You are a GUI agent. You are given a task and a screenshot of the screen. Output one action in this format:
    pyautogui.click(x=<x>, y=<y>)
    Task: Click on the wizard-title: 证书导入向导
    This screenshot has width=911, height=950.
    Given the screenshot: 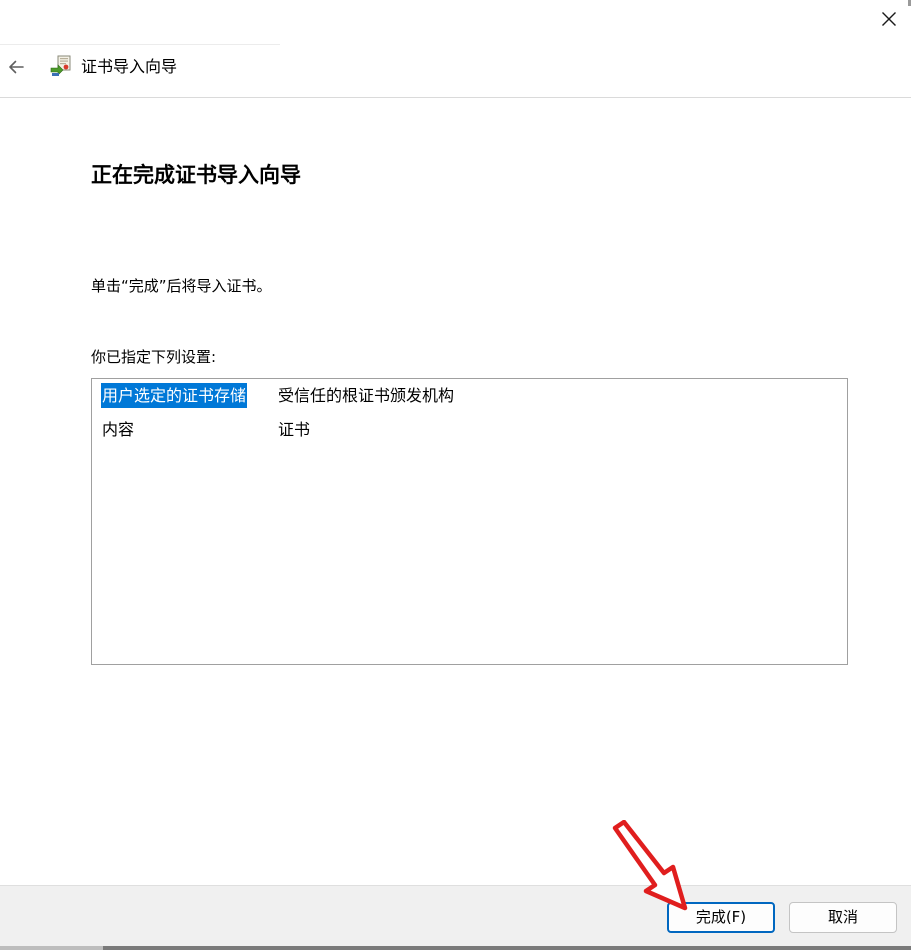 What is the action you would take?
    pyautogui.click(x=129, y=66)
    